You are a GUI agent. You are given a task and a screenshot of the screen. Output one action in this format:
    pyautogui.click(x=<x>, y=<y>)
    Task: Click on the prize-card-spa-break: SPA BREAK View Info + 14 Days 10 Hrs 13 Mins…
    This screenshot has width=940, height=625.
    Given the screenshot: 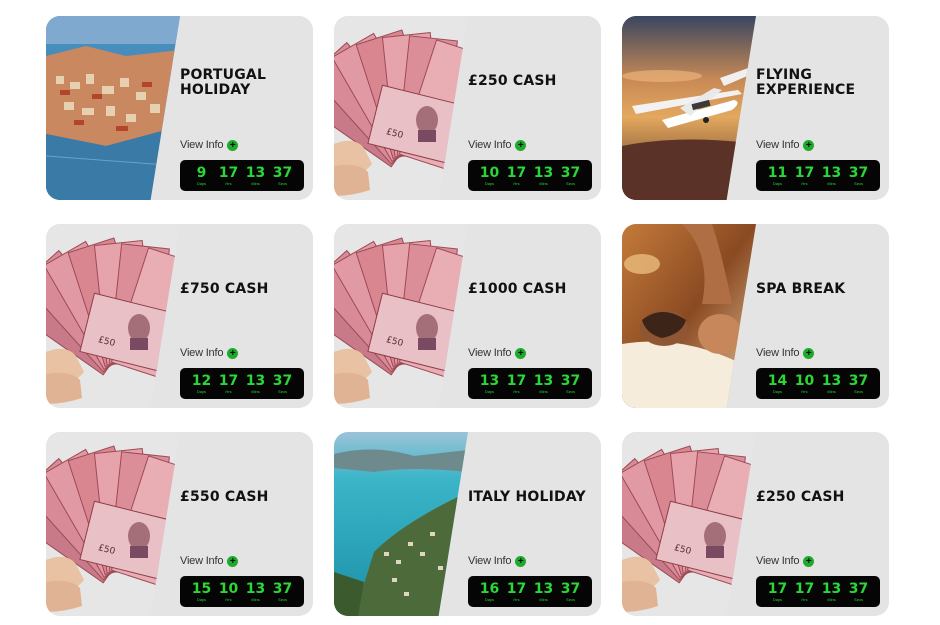 What is the action you would take?
    pyautogui.click(x=755, y=316)
    